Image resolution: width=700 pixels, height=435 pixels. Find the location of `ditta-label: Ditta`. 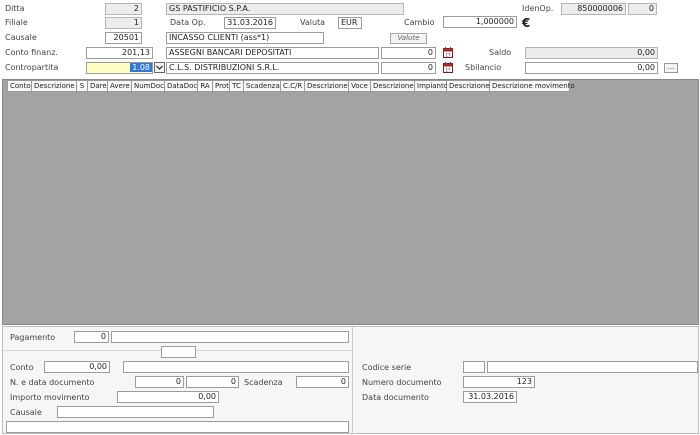

ditta-label: Ditta is located at coordinates (15, 8).